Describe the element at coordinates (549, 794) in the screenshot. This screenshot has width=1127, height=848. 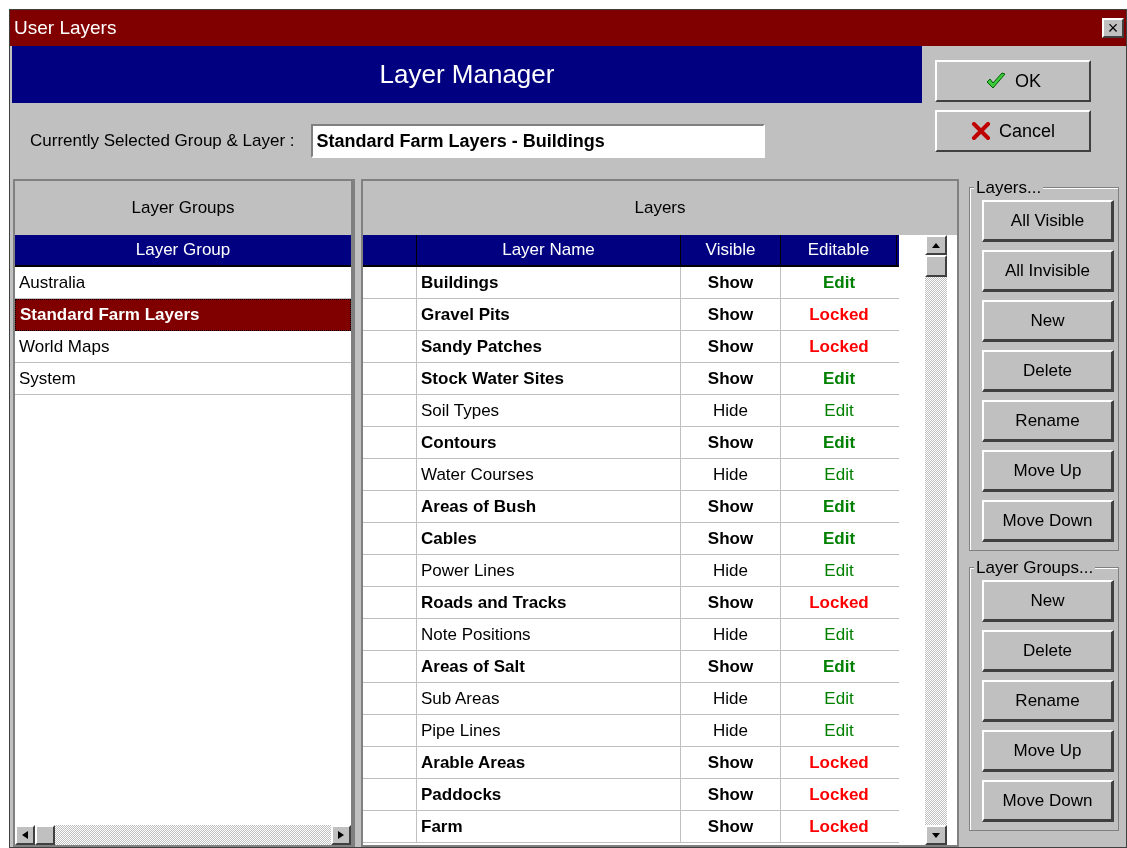
I see `layer-name-cell: Paddocks` at that location.